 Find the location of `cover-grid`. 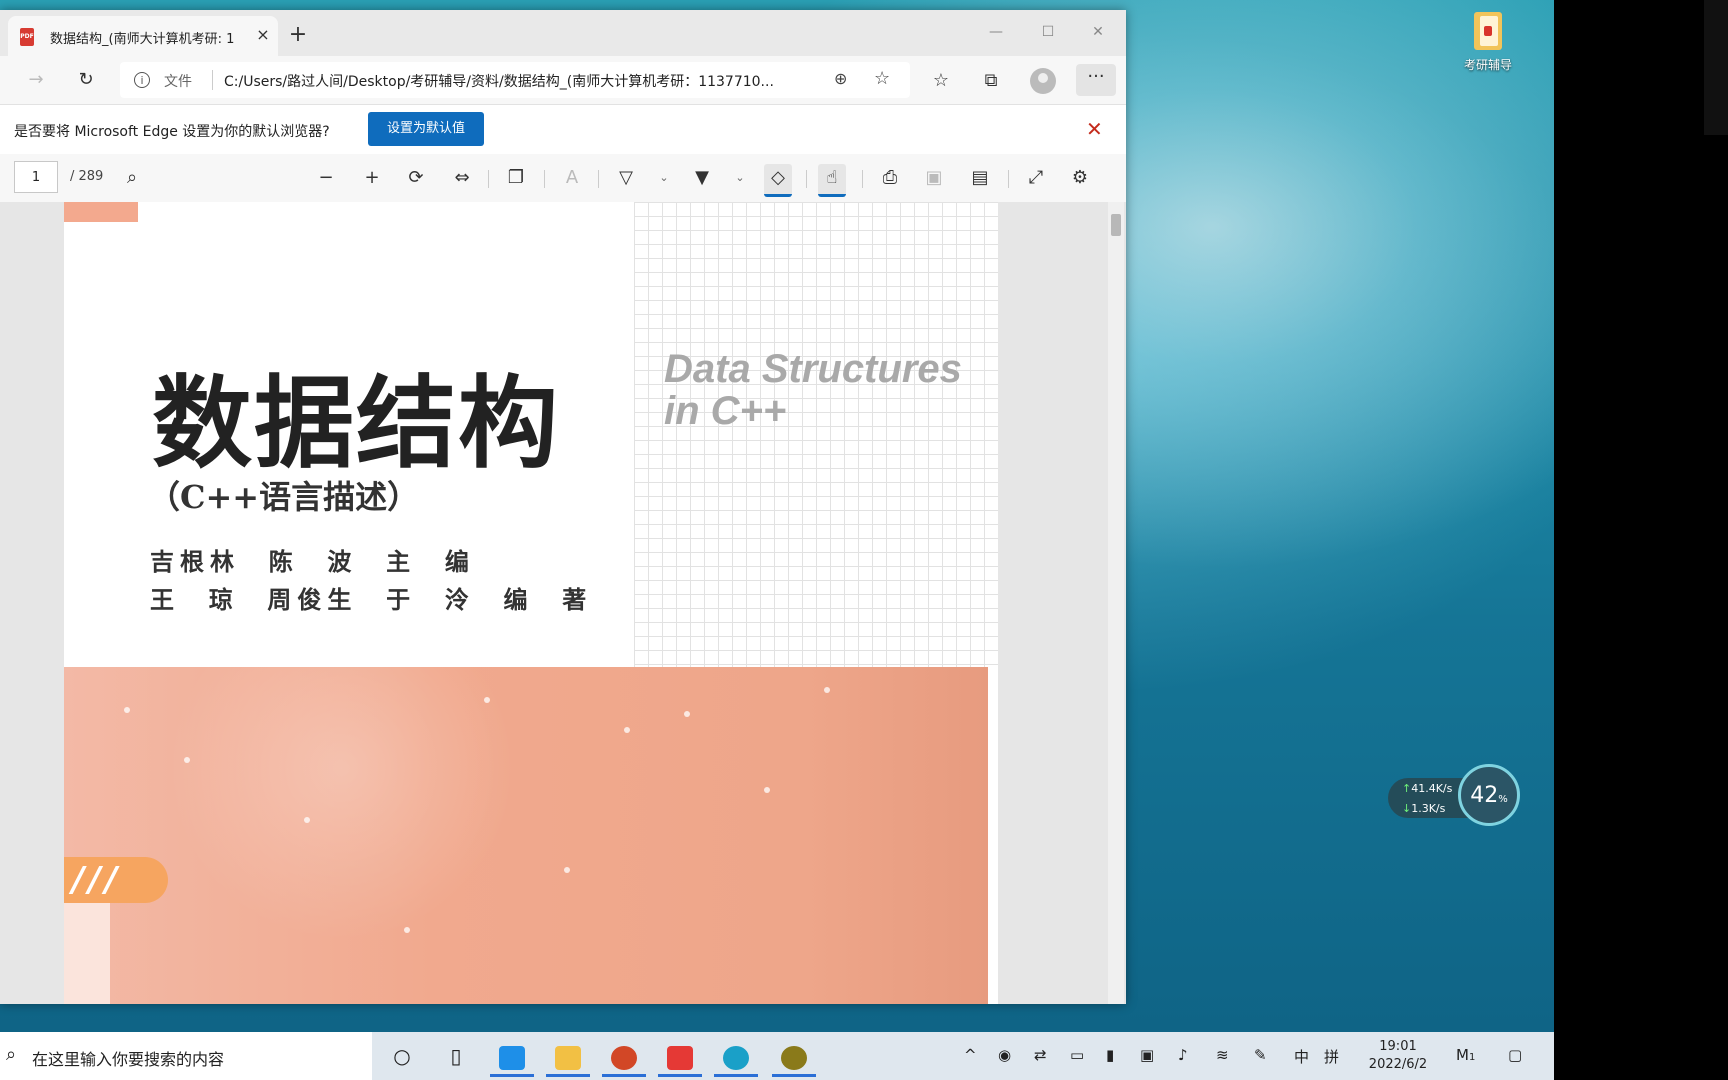

cover-grid is located at coordinates (816, 434).